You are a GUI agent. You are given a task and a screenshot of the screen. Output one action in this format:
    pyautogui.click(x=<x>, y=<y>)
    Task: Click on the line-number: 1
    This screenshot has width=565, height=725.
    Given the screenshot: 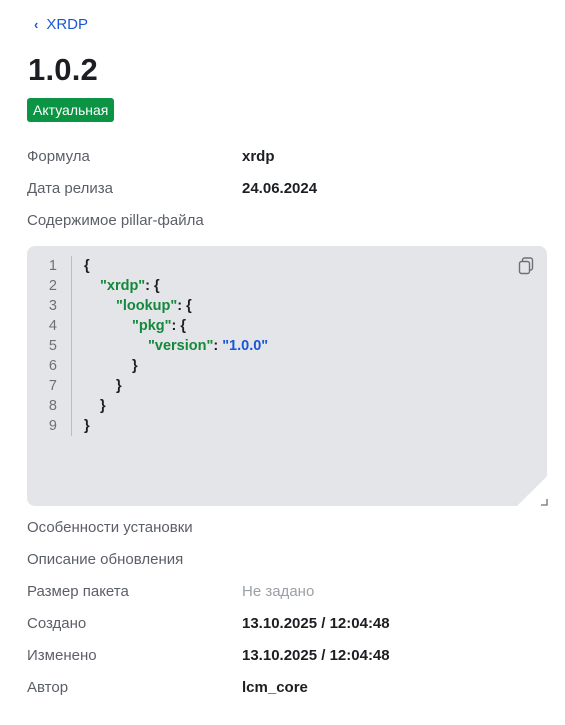 What is the action you would take?
    pyautogui.click(x=52, y=266)
    